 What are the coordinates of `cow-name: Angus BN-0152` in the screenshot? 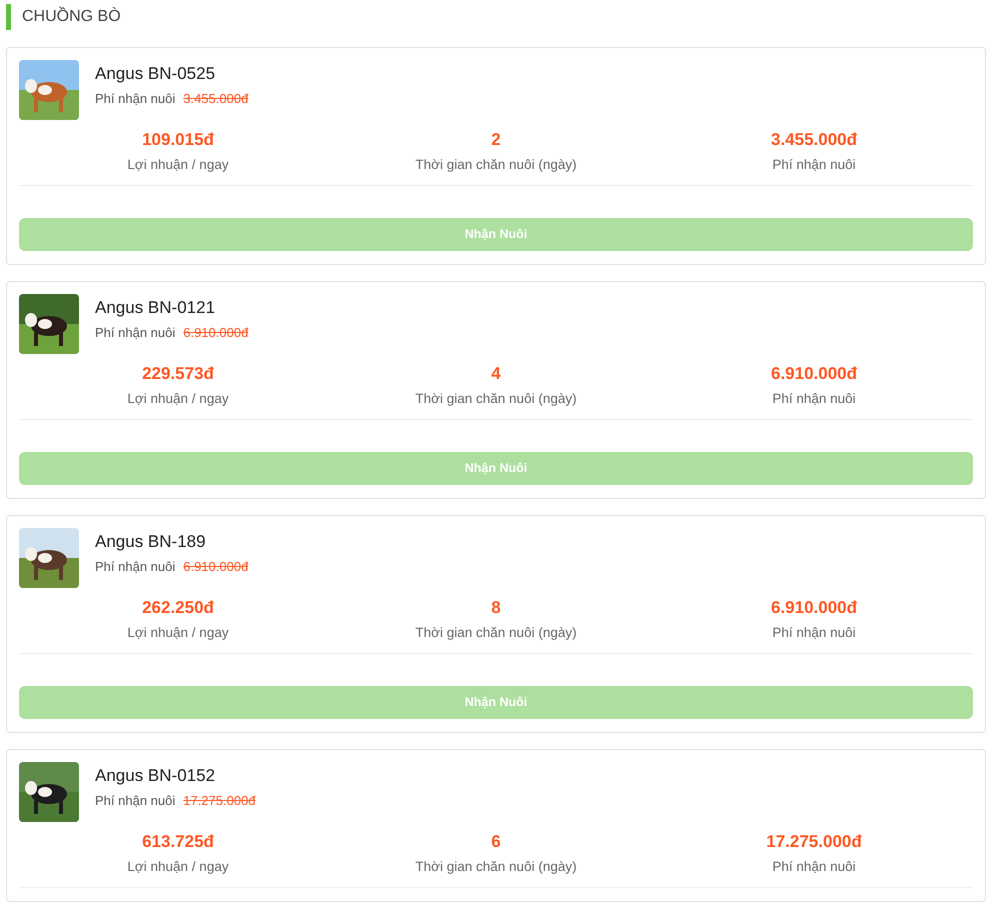 It's located at (155, 776).